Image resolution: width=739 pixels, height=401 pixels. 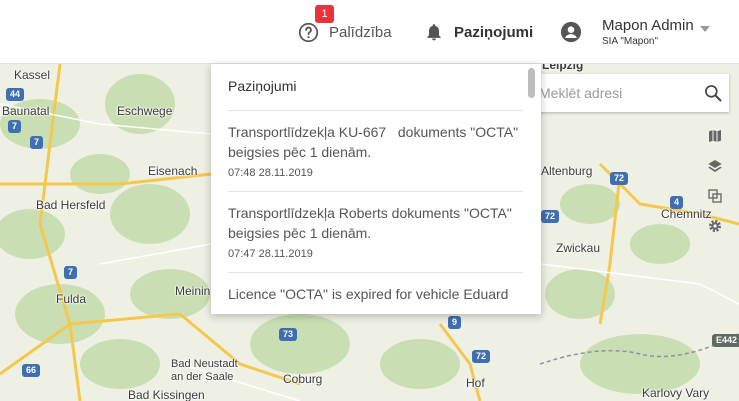 What do you see at coordinates (71, 205) in the screenshot?
I see `city-bad-hersfeld: Bad Hersfeld` at bounding box center [71, 205].